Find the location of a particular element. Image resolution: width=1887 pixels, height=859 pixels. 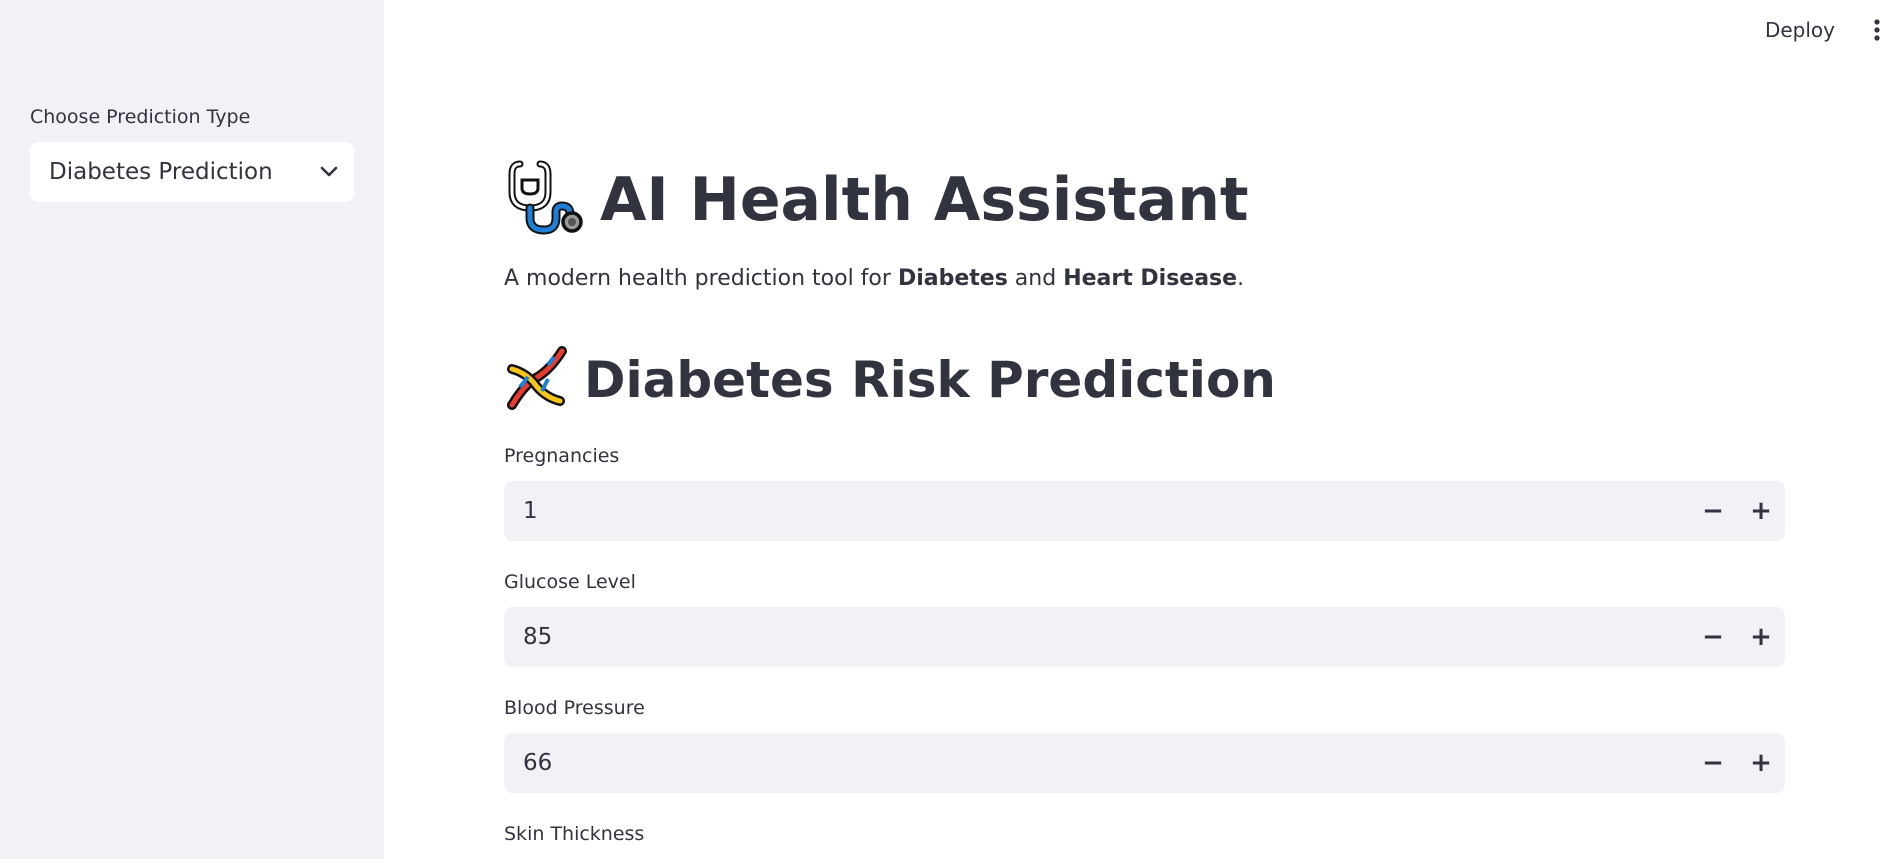

main-menu-button is located at coordinates (1877, 30).